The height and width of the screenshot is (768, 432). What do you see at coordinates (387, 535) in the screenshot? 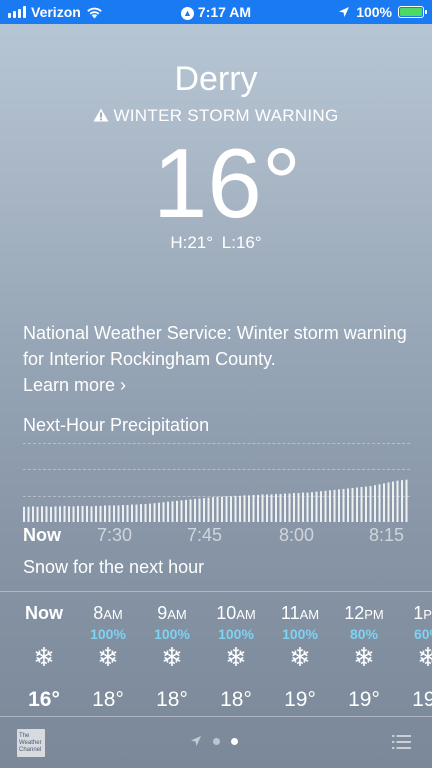
I see `tick-label-815: 8:15` at bounding box center [387, 535].